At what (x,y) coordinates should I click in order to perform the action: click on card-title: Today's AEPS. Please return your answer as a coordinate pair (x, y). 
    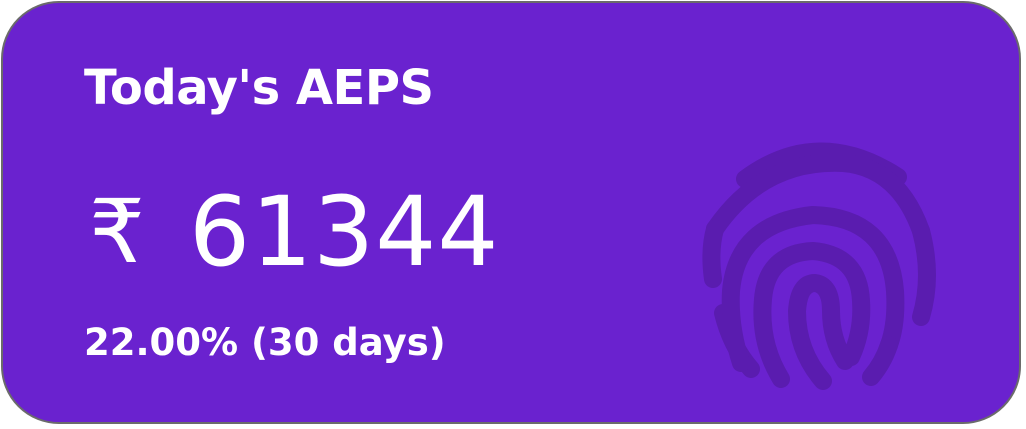
    Looking at the image, I should click on (259, 88).